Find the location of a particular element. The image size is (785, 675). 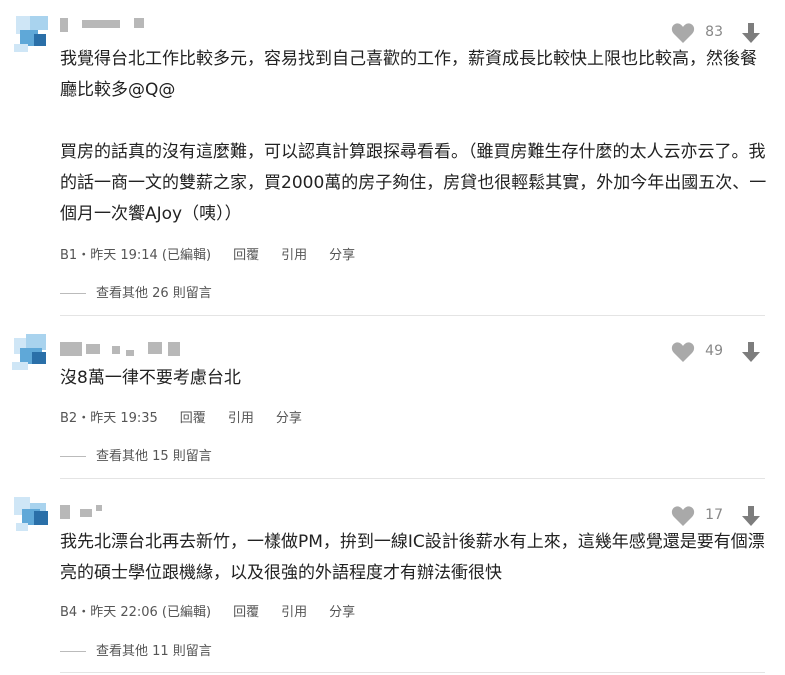

view-more-replies: 查看其他 11 則留言 is located at coordinates (136, 649).